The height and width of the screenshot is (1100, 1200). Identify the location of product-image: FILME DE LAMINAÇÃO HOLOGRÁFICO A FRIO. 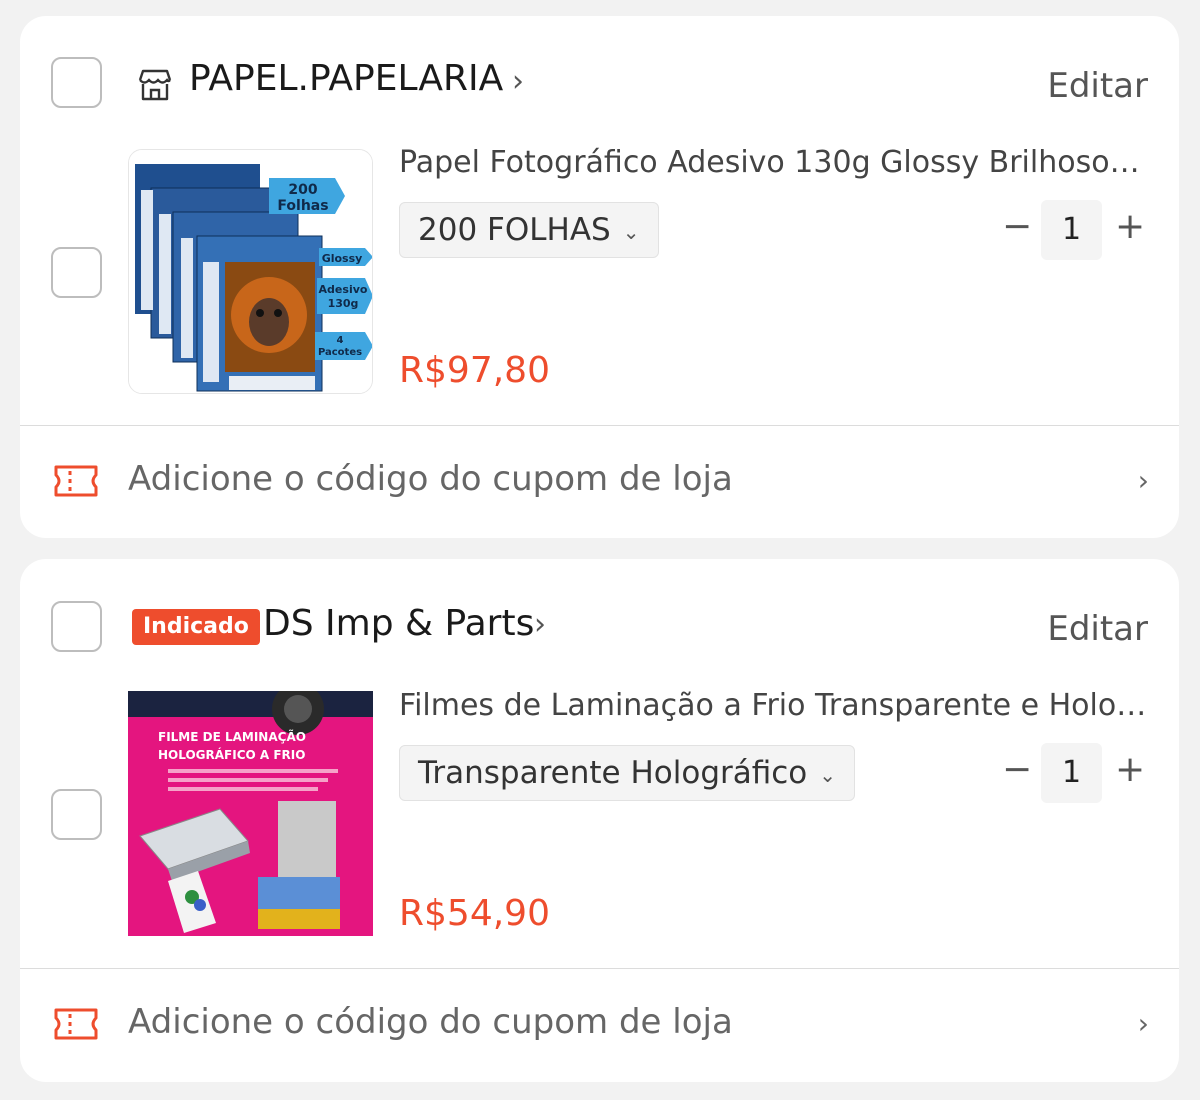
(250, 813).